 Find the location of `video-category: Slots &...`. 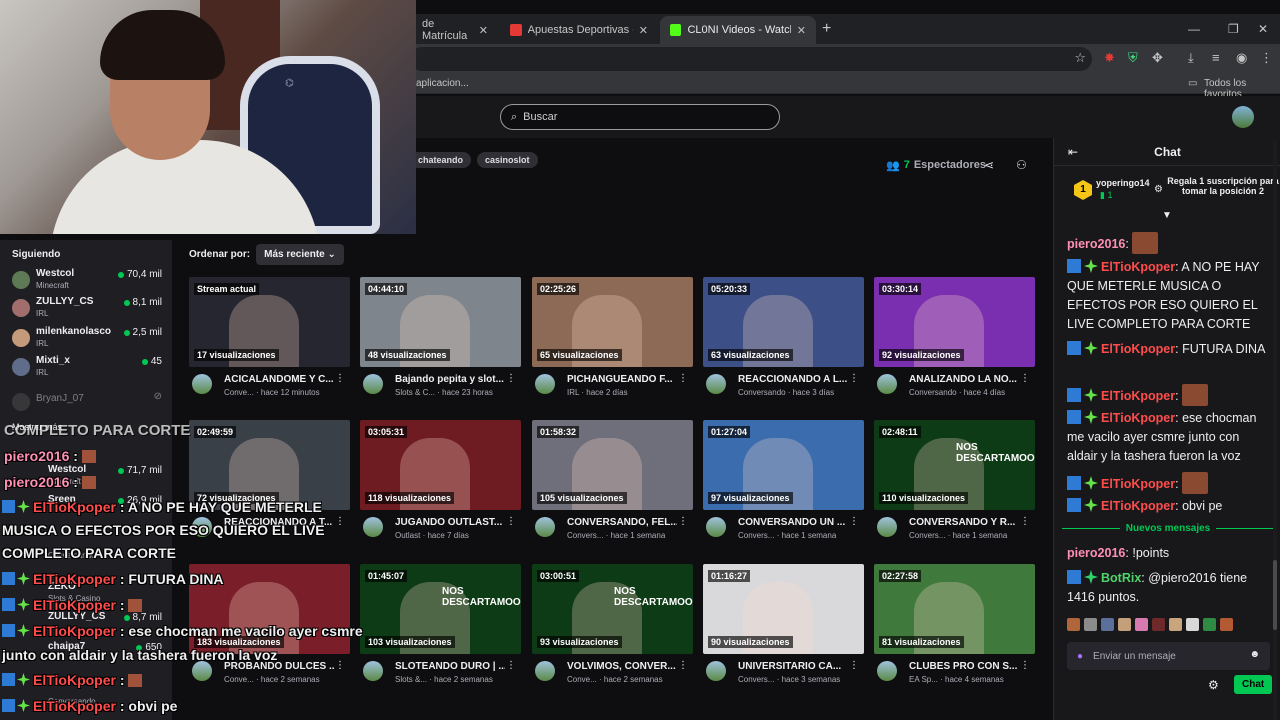

video-category: Slots &... is located at coordinates (411, 679).